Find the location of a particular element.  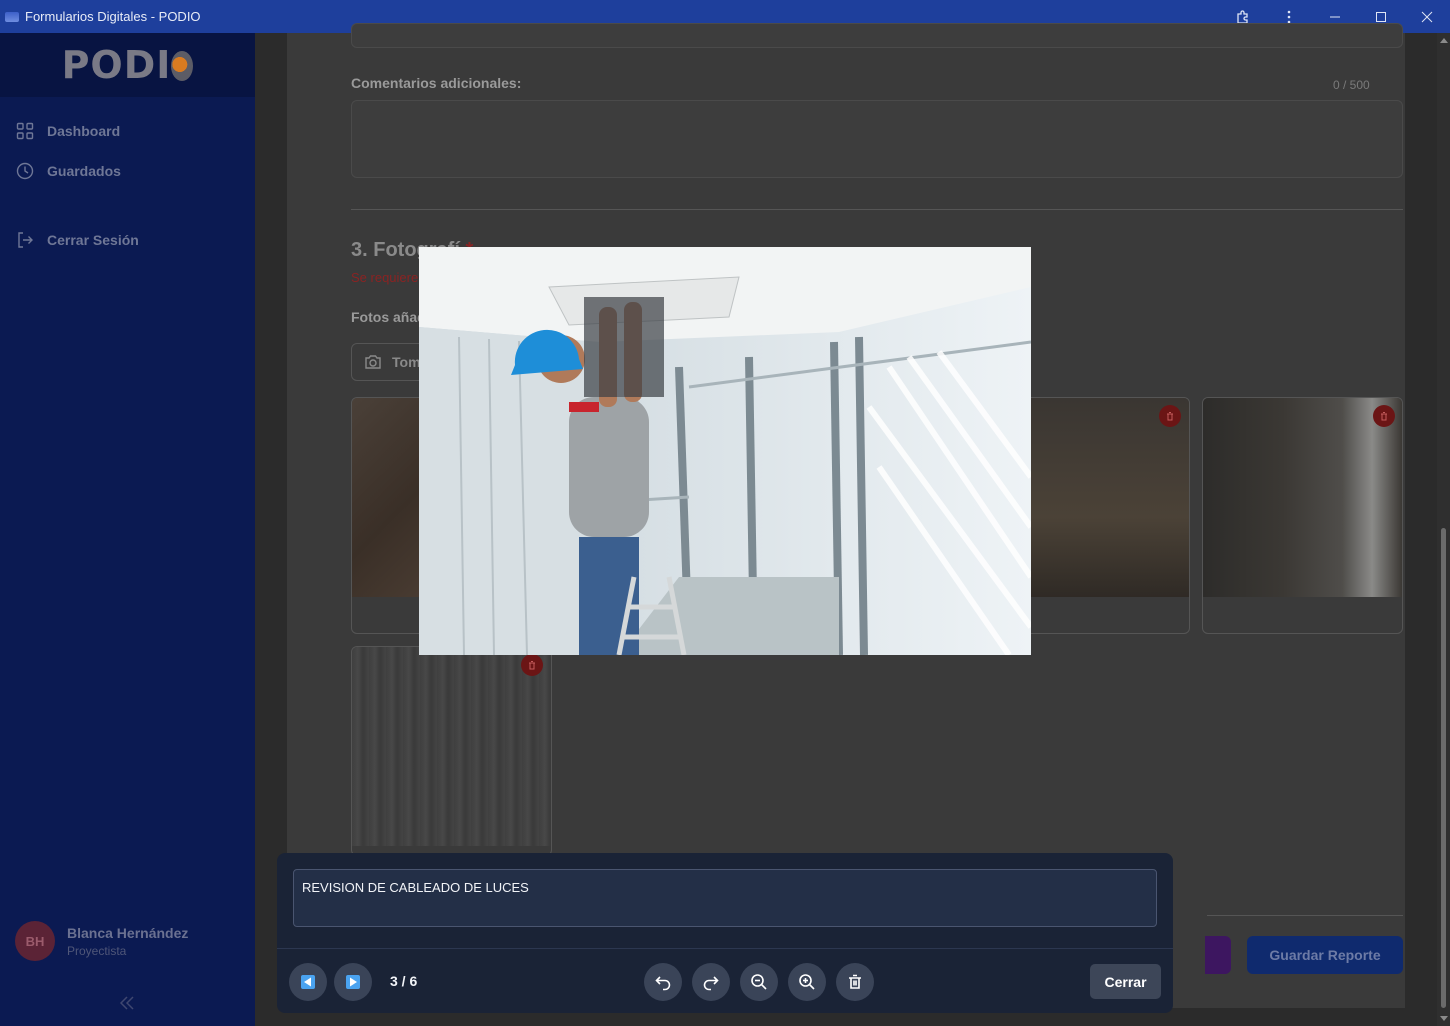

zoom-in-icon is located at coordinates (807, 982).